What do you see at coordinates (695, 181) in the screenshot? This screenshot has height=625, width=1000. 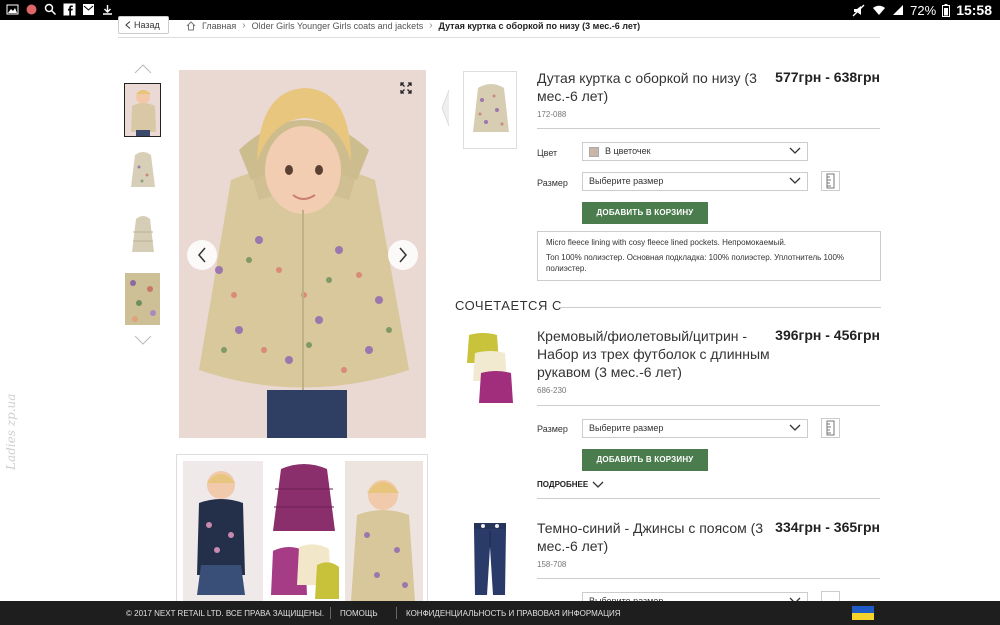 I see `size-select: Выберите размер` at bounding box center [695, 181].